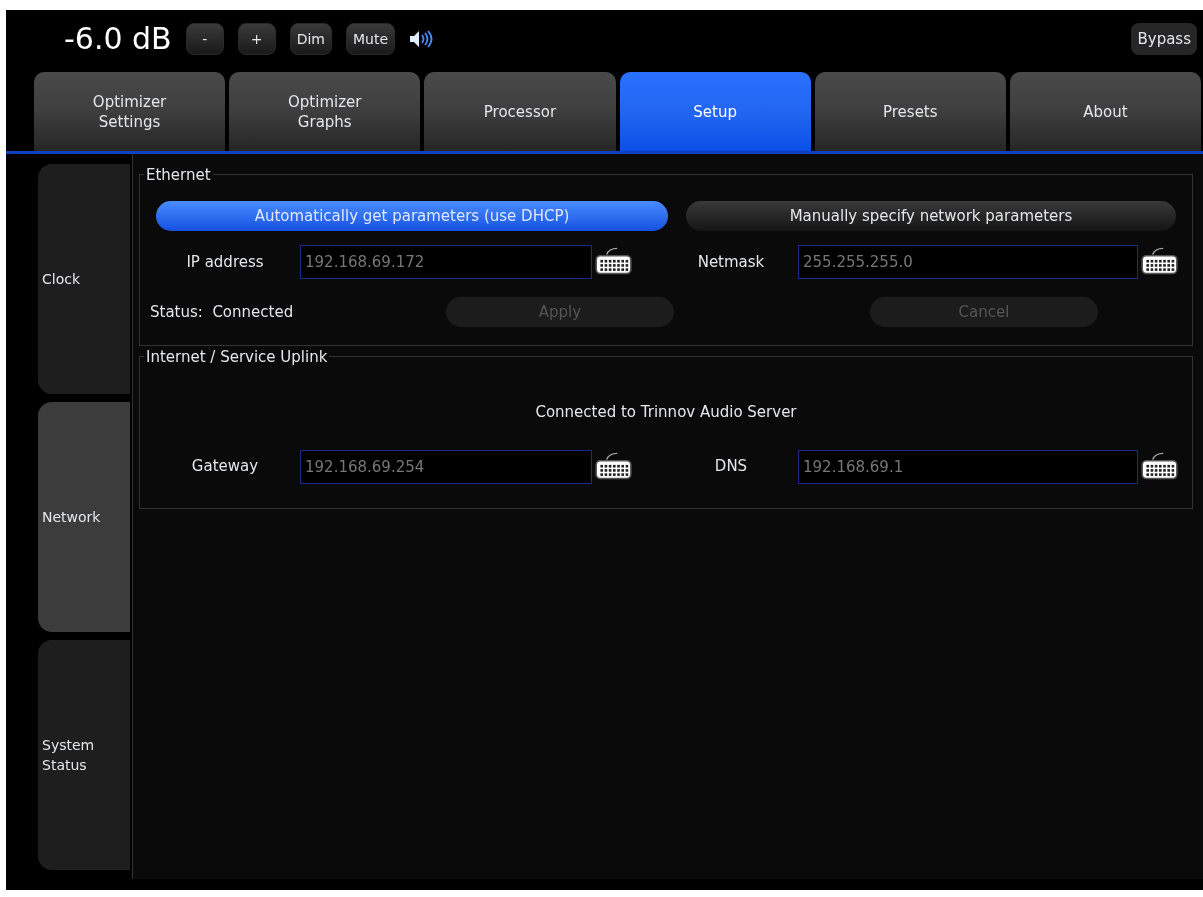 The image size is (1203, 897). What do you see at coordinates (1105, 111) in the screenshot?
I see `tab: About` at bounding box center [1105, 111].